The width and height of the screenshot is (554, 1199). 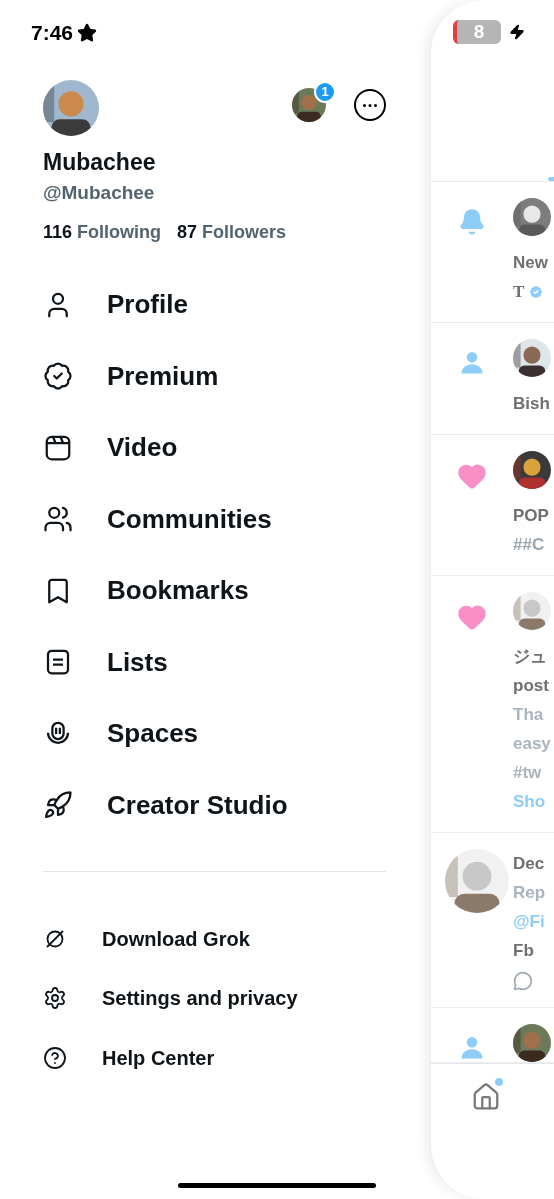 What do you see at coordinates (214, 1058) in the screenshot?
I see `menu-item: Help Center` at bounding box center [214, 1058].